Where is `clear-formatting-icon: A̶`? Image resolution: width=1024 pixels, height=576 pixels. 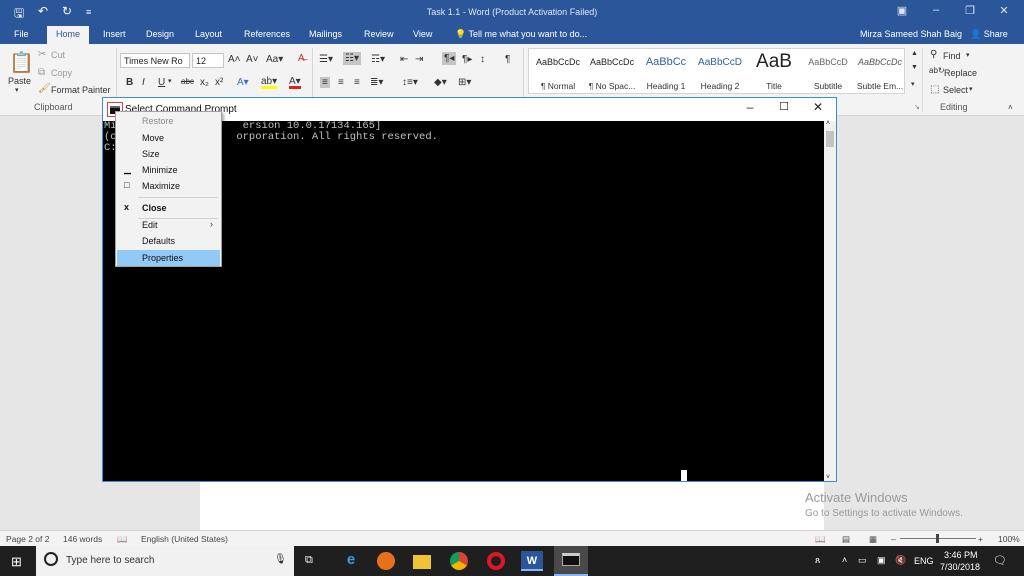
clear-formatting-icon: A̶ is located at coordinates (301, 58).